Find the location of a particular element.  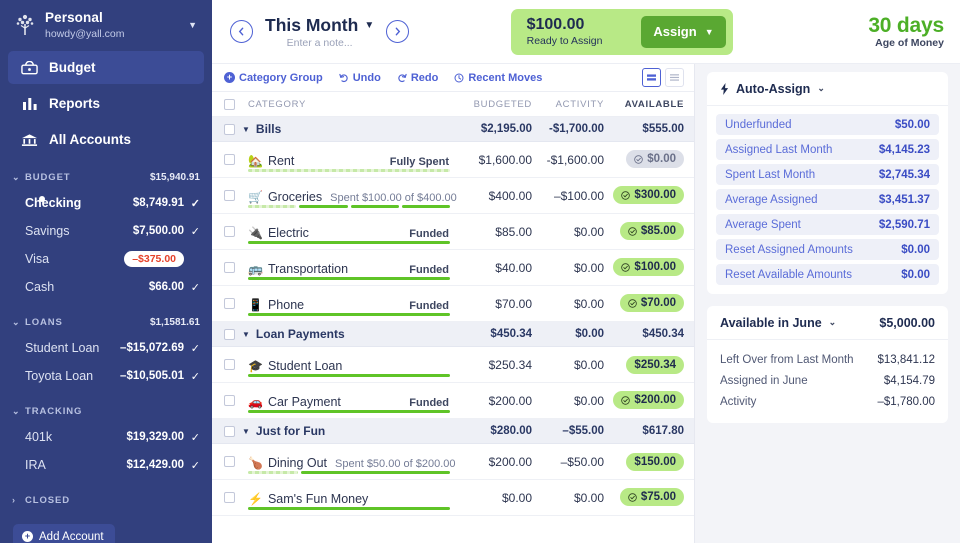

cell-available: $300.00 is located at coordinates (644, 195).